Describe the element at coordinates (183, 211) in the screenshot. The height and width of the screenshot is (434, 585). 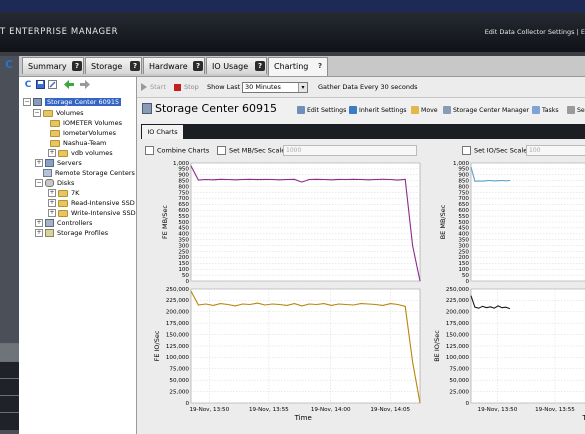
I see `y-tick-label: 600` at that location.